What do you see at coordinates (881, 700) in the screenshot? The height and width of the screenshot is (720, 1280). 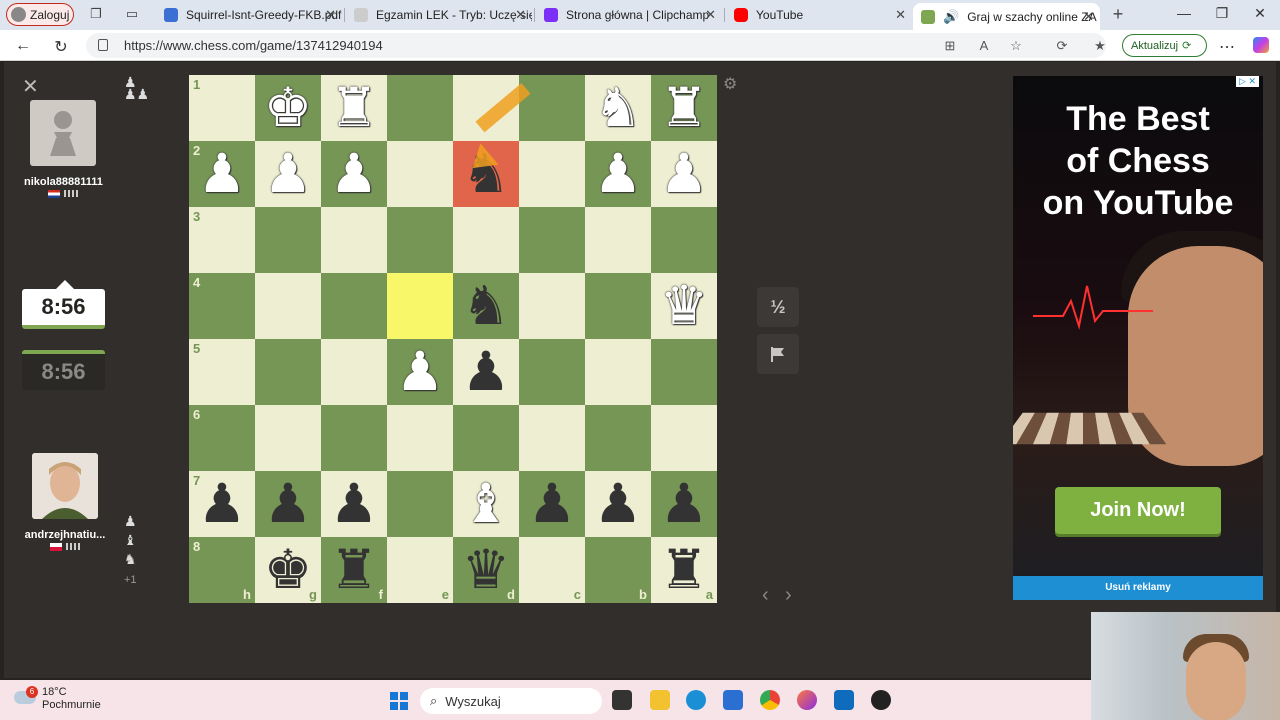 I see `obs-icon` at bounding box center [881, 700].